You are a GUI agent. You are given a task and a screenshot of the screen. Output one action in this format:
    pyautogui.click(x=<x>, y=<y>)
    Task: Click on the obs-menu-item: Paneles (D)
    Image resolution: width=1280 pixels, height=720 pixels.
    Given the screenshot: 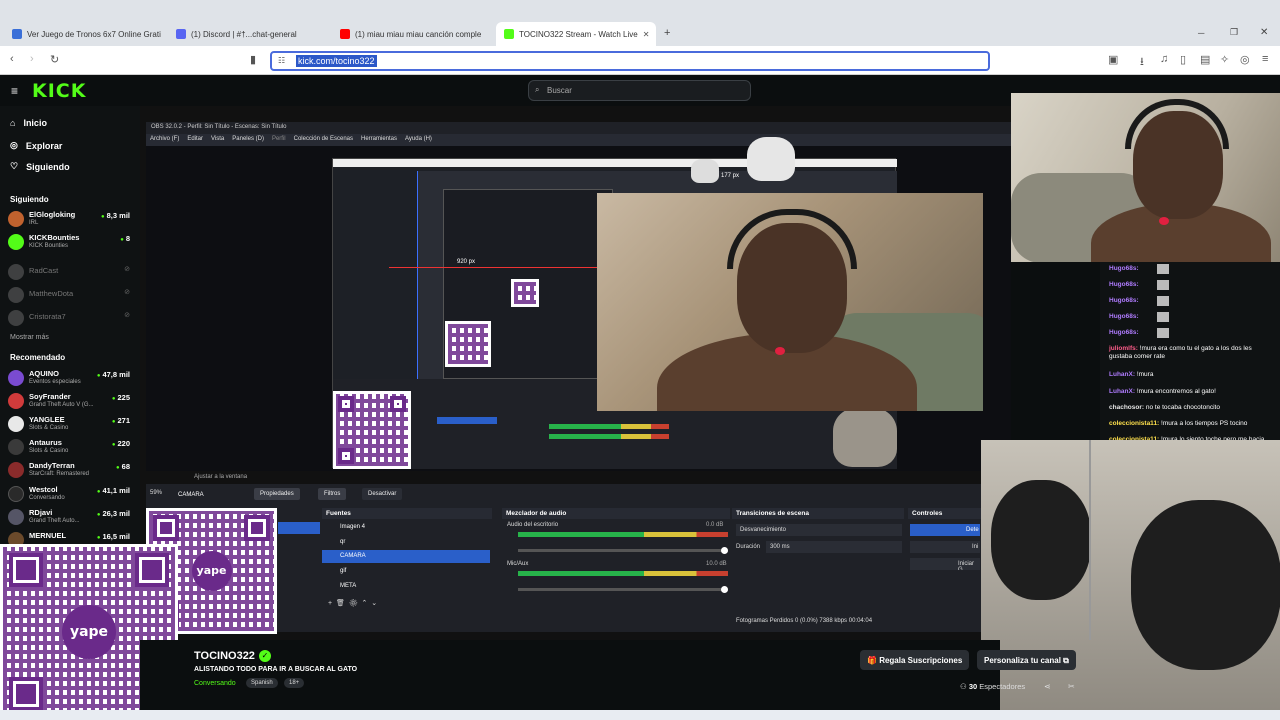 What is the action you would take?
    pyautogui.click(x=248, y=139)
    